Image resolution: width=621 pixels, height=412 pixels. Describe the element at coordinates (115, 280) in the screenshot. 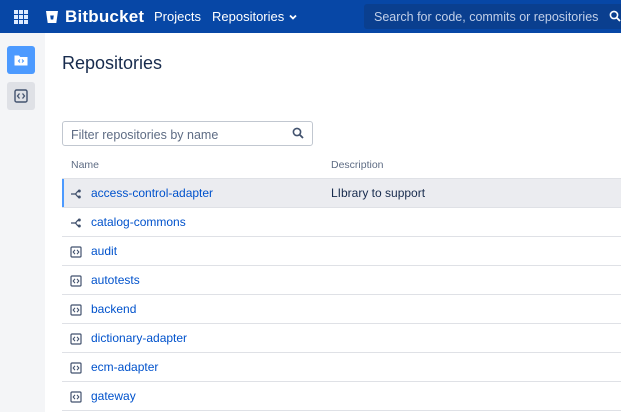

I see `repository-name-link: autotests` at that location.